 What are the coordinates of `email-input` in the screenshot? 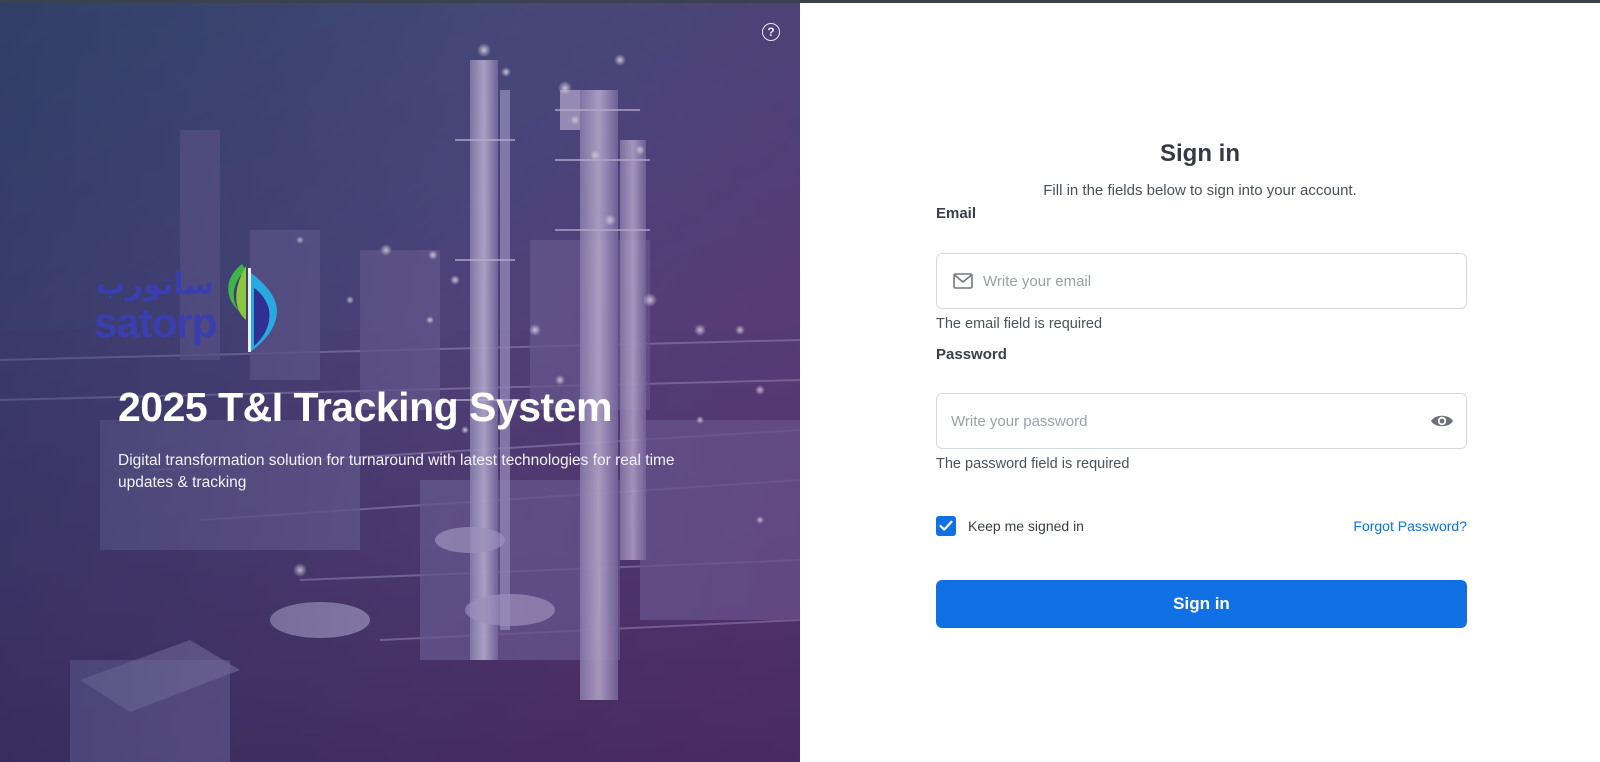 It's located at (1224, 281).